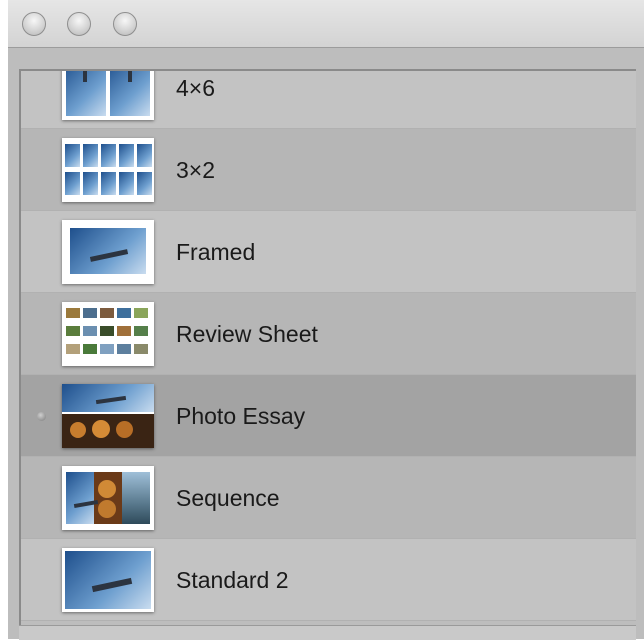  What do you see at coordinates (326, 24) in the screenshot?
I see `window-titlebar` at bounding box center [326, 24].